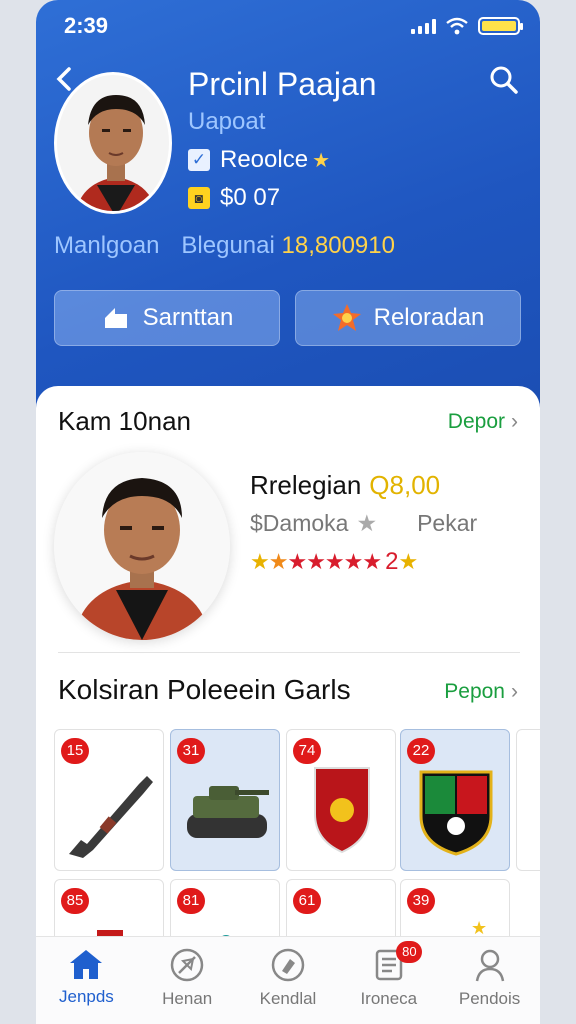  Describe the element at coordinates (264, 159) in the screenshot. I see `role-label: Reoolce` at that location.